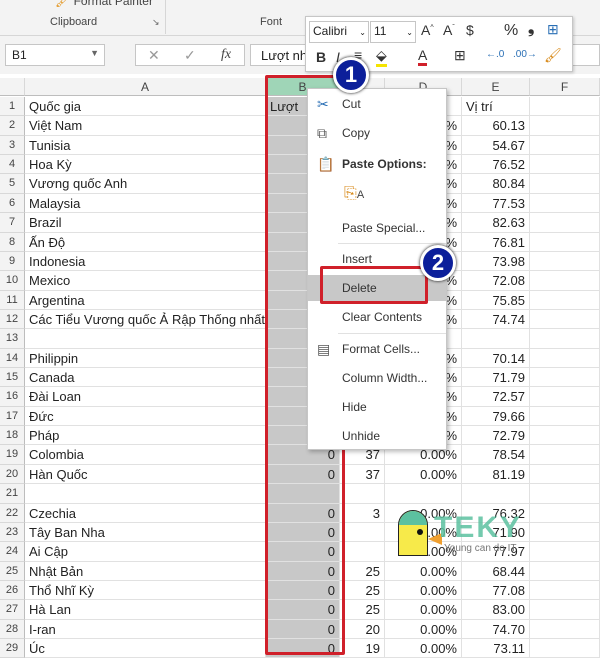 Image resolution: width=600 pixels, height=658 pixels. Describe the element at coordinates (12, 184) in the screenshot. I see `row-header: 5` at that location.